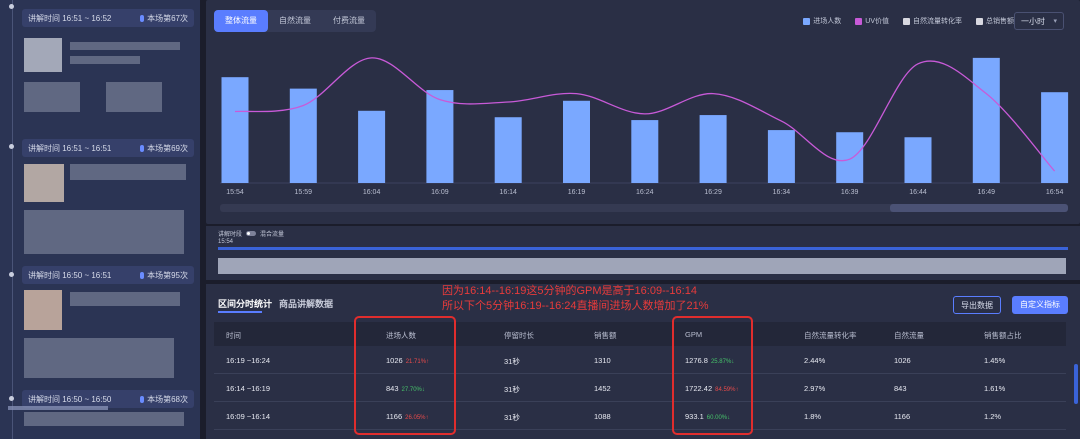 This screenshot has width=1080, height=439. Describe the element at coordinates (240, 312) in the screenshot. I see `active-tab-underline` at that location.